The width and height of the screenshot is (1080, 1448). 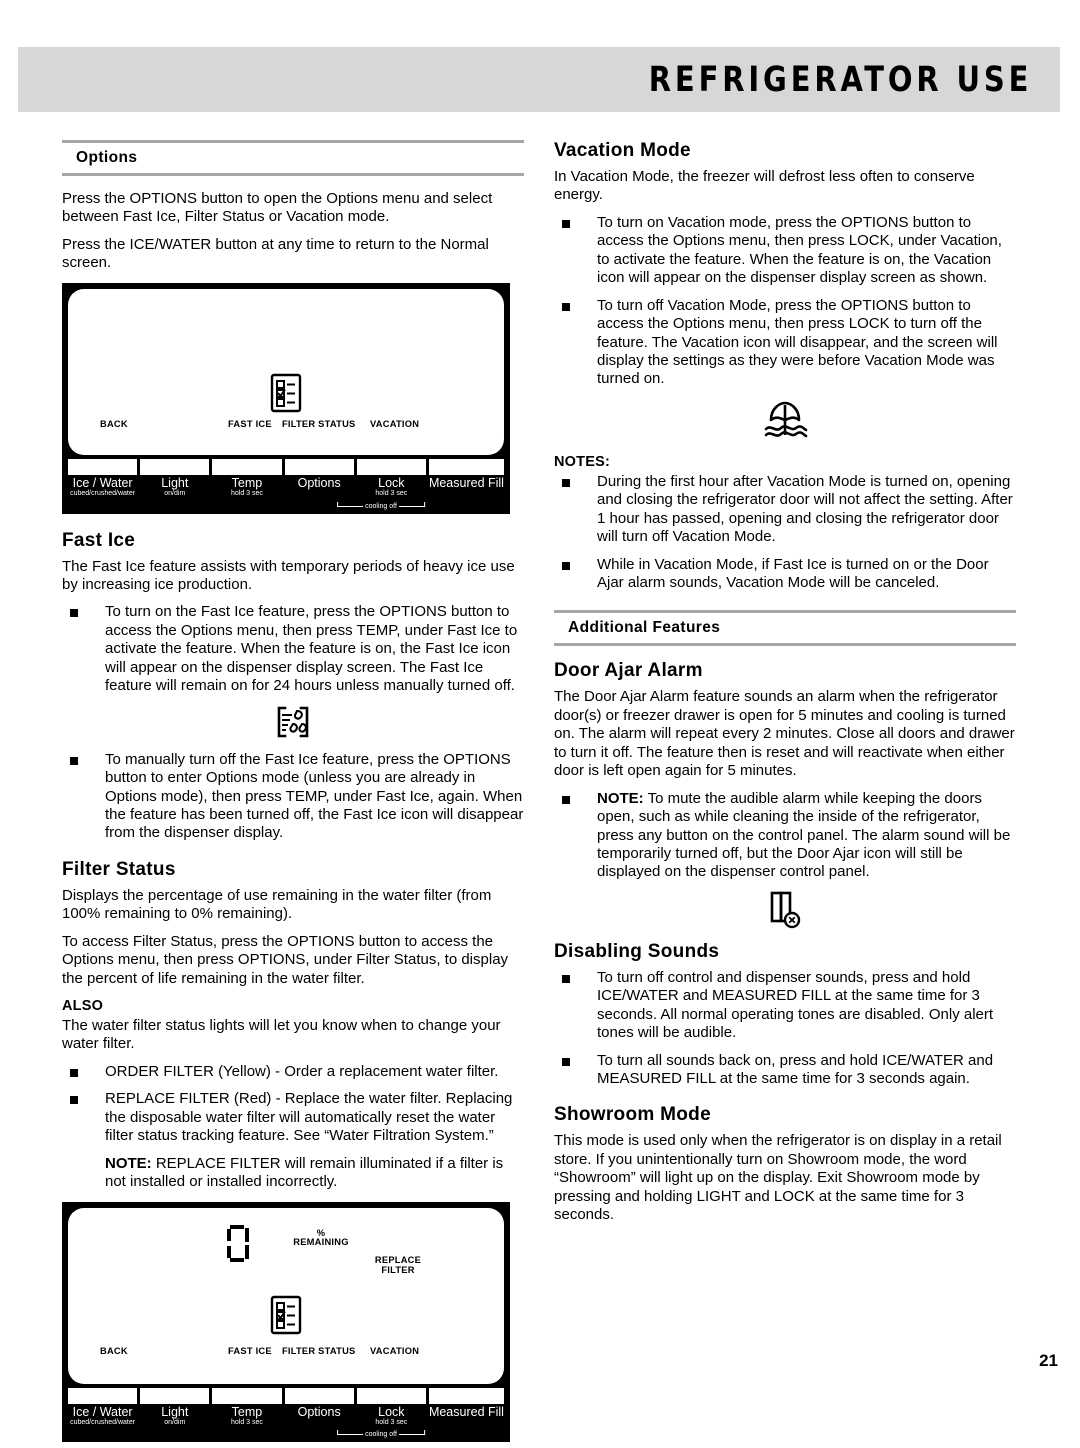 I want to click on screen-label-vacation: VACATION, so click(x=395, y=423).